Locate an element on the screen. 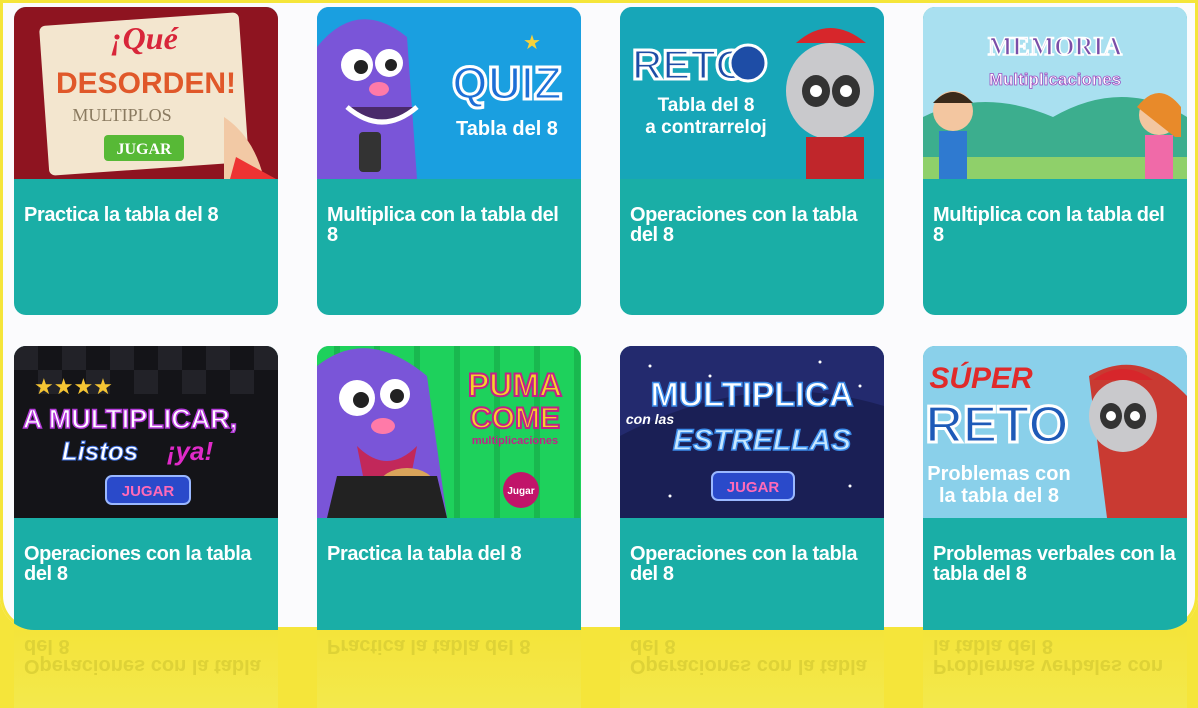  svg-text: ¡Qué is located at coordinates (144, 38).